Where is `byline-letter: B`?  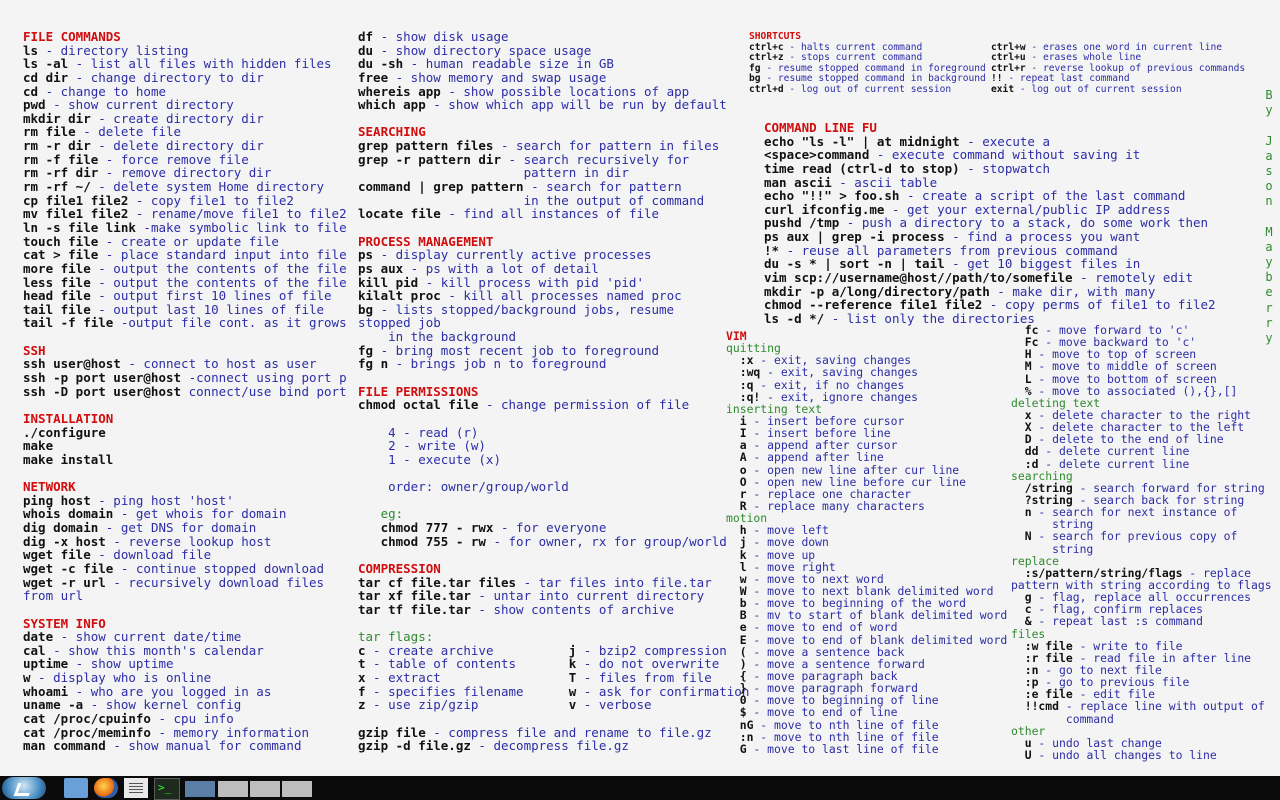 byline-letter: B is located at coordinates (1269, 95).